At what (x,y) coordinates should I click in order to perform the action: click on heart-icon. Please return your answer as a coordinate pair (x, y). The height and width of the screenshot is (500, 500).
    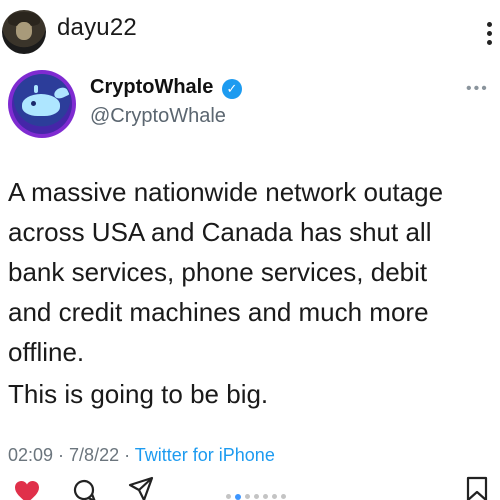
    Looking at the image, I should click on (27, 490).